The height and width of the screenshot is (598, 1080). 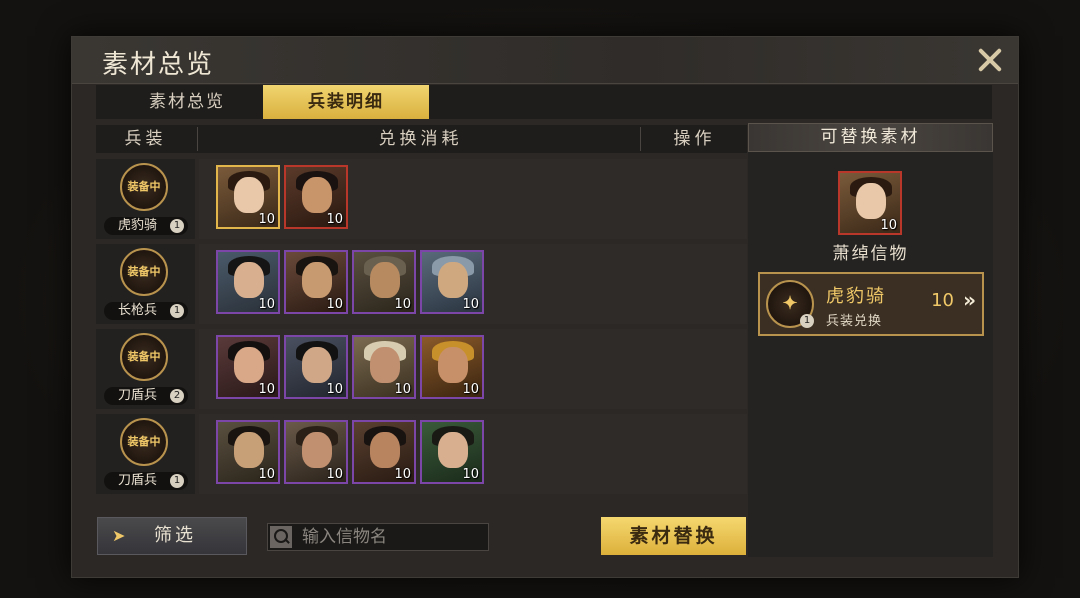 What do you see at coordinates (854, 321) in the screenshot?
I see `card-subtitle: 兵装兑换` at bounding box center [854, 321].